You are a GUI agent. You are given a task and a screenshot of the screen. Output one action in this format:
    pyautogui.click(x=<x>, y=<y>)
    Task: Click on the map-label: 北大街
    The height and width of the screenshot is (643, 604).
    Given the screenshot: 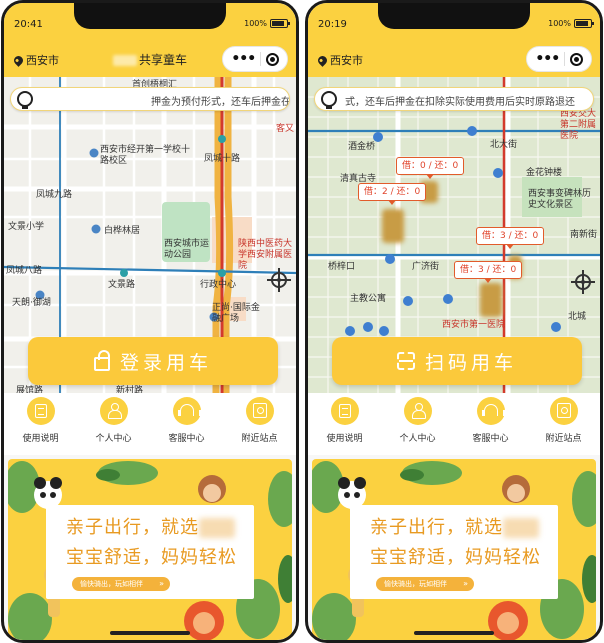 What is the action you would take?
    pyautogui.click(x=504, y=145)
    